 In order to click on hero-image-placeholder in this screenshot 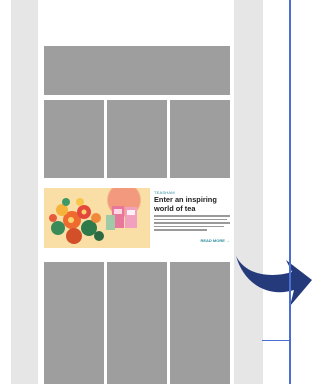, I will do `click(137, 70)`.